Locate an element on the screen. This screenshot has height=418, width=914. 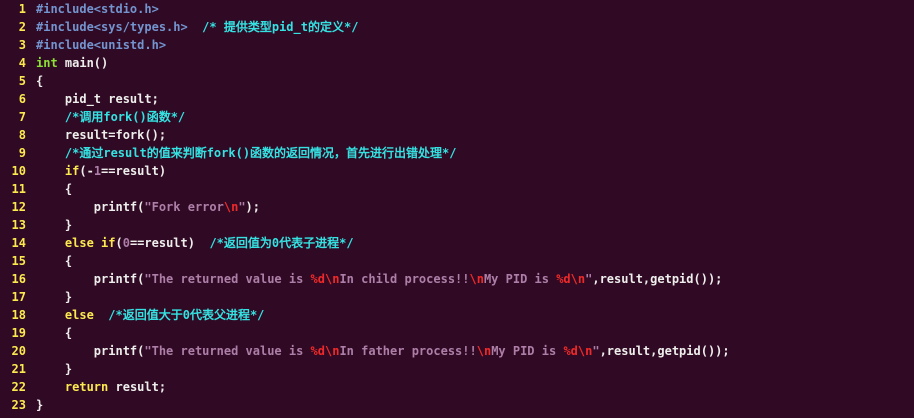
comment-token: /*返回值大于0代表父进程*/ is located at coordinates (186, 315).